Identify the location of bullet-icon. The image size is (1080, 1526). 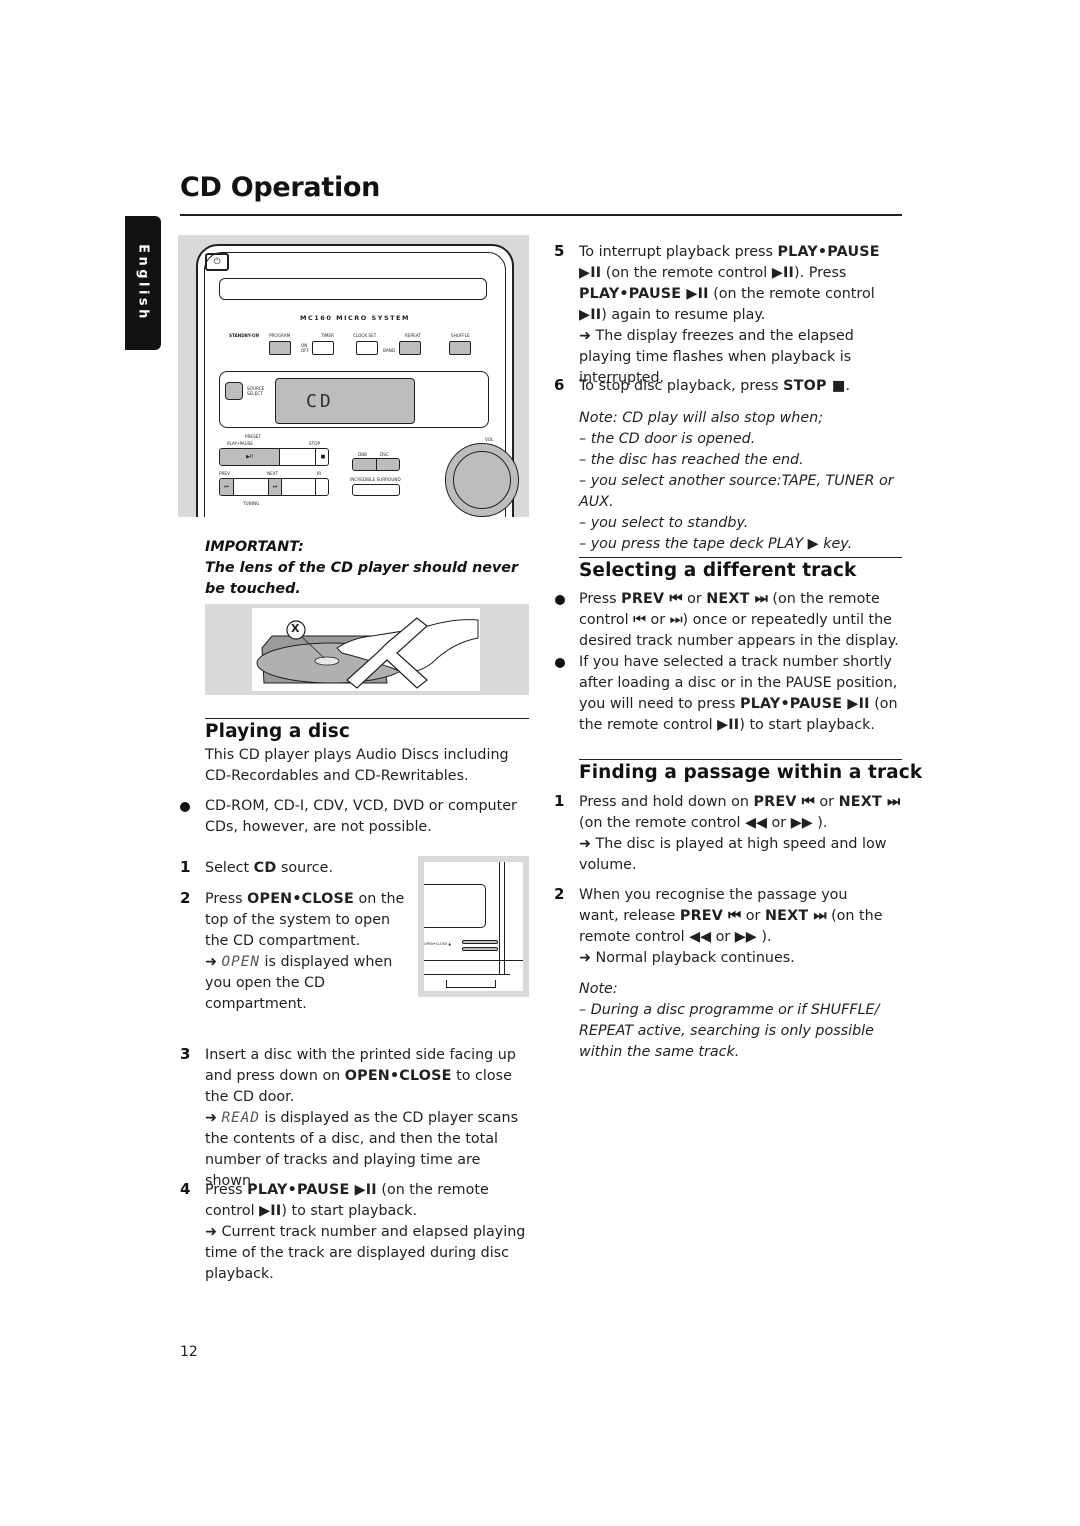
(560, 663).